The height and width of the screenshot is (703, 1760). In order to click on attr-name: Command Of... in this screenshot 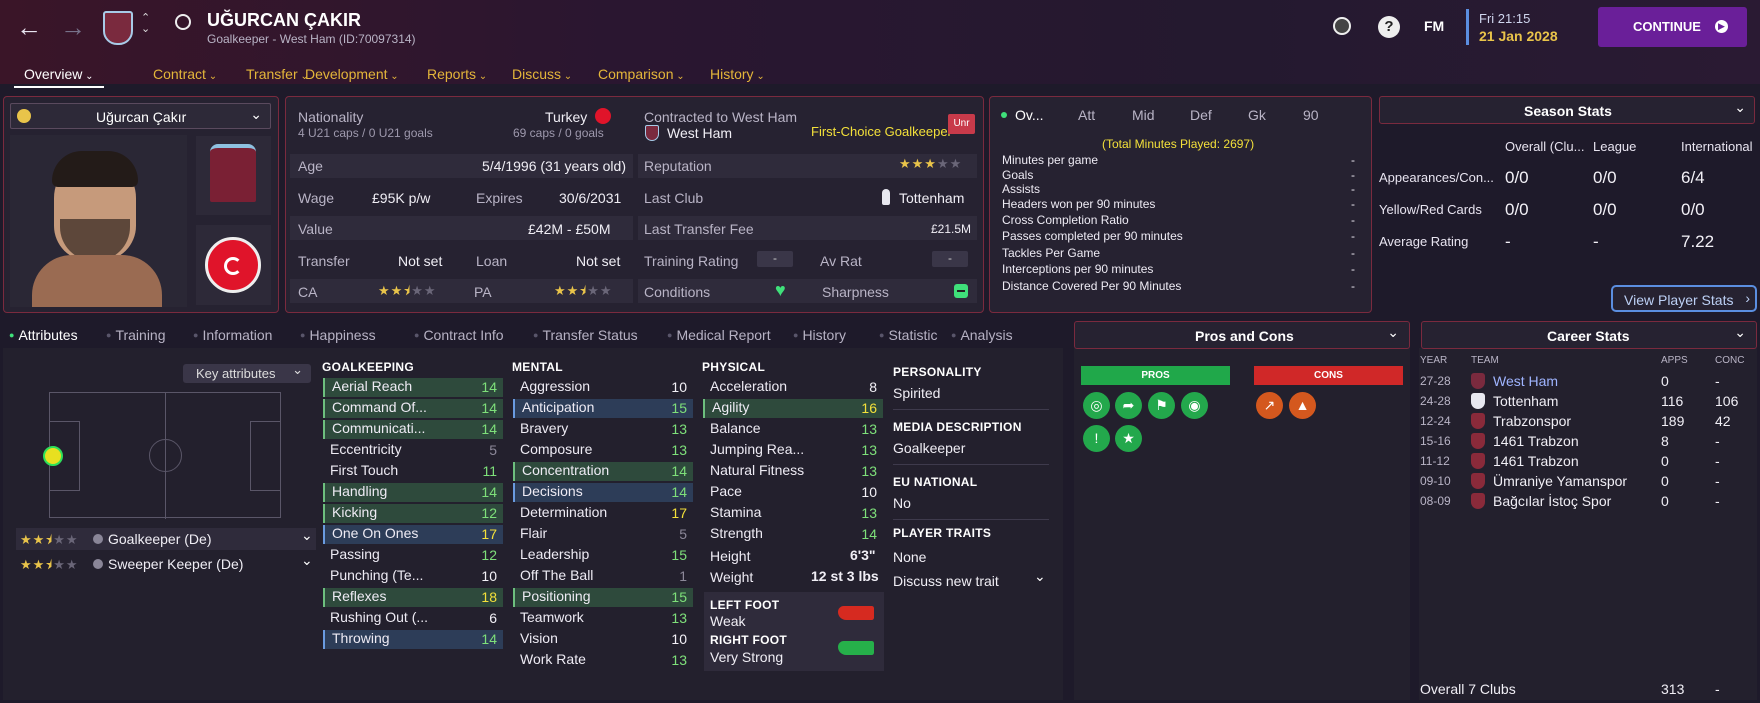, I will do `click(379, 407)`.